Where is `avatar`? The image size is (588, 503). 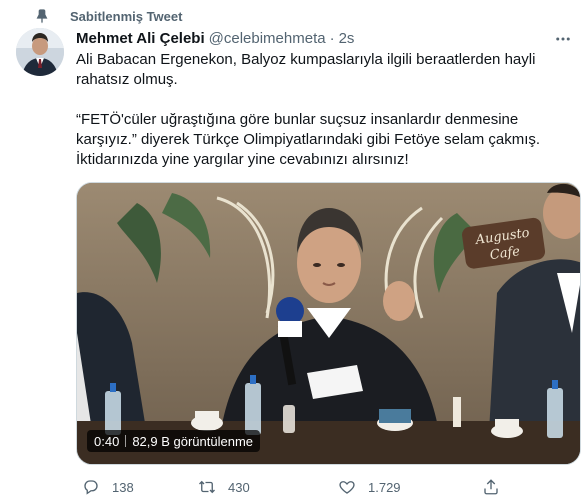
avatar is located at coordinates (40, 52).